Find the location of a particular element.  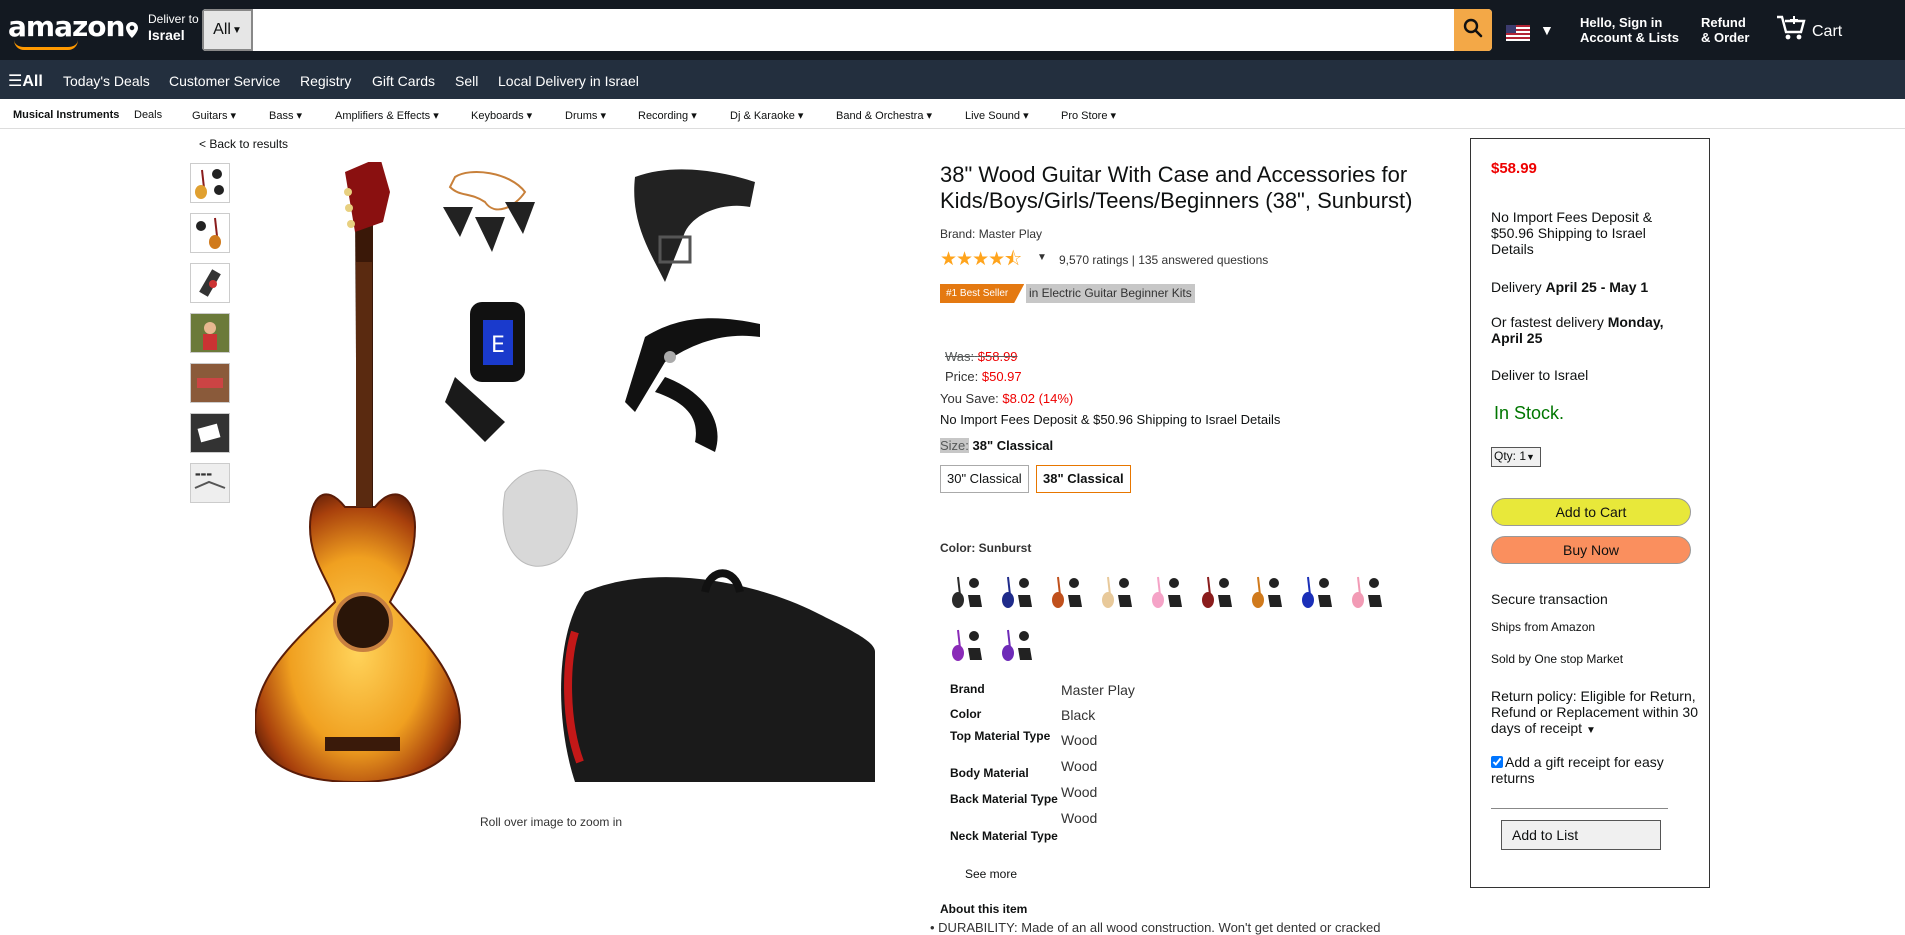

subnav-live-sound: Live Sound ▾ is located at coordinates (997, 115).